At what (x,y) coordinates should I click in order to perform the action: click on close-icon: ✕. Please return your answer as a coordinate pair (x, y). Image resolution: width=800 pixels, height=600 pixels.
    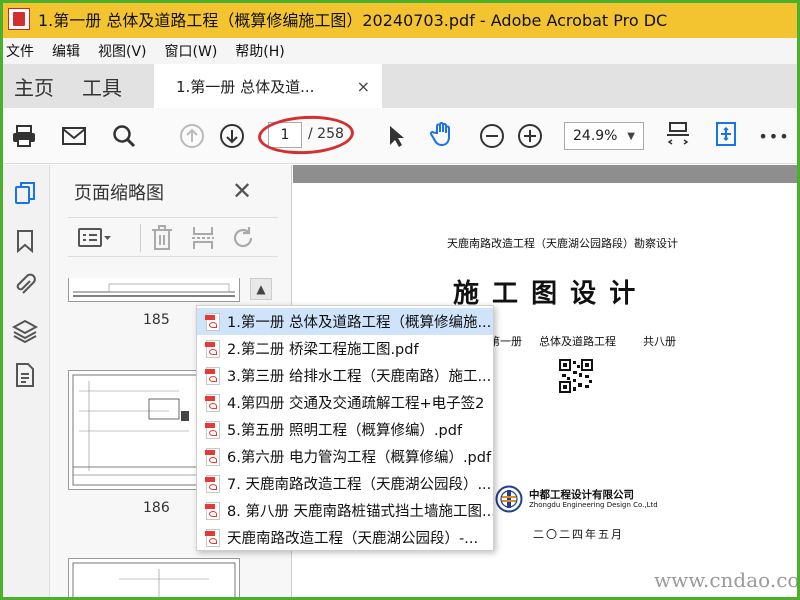
    Looking at the image, I should click on (242, 191).